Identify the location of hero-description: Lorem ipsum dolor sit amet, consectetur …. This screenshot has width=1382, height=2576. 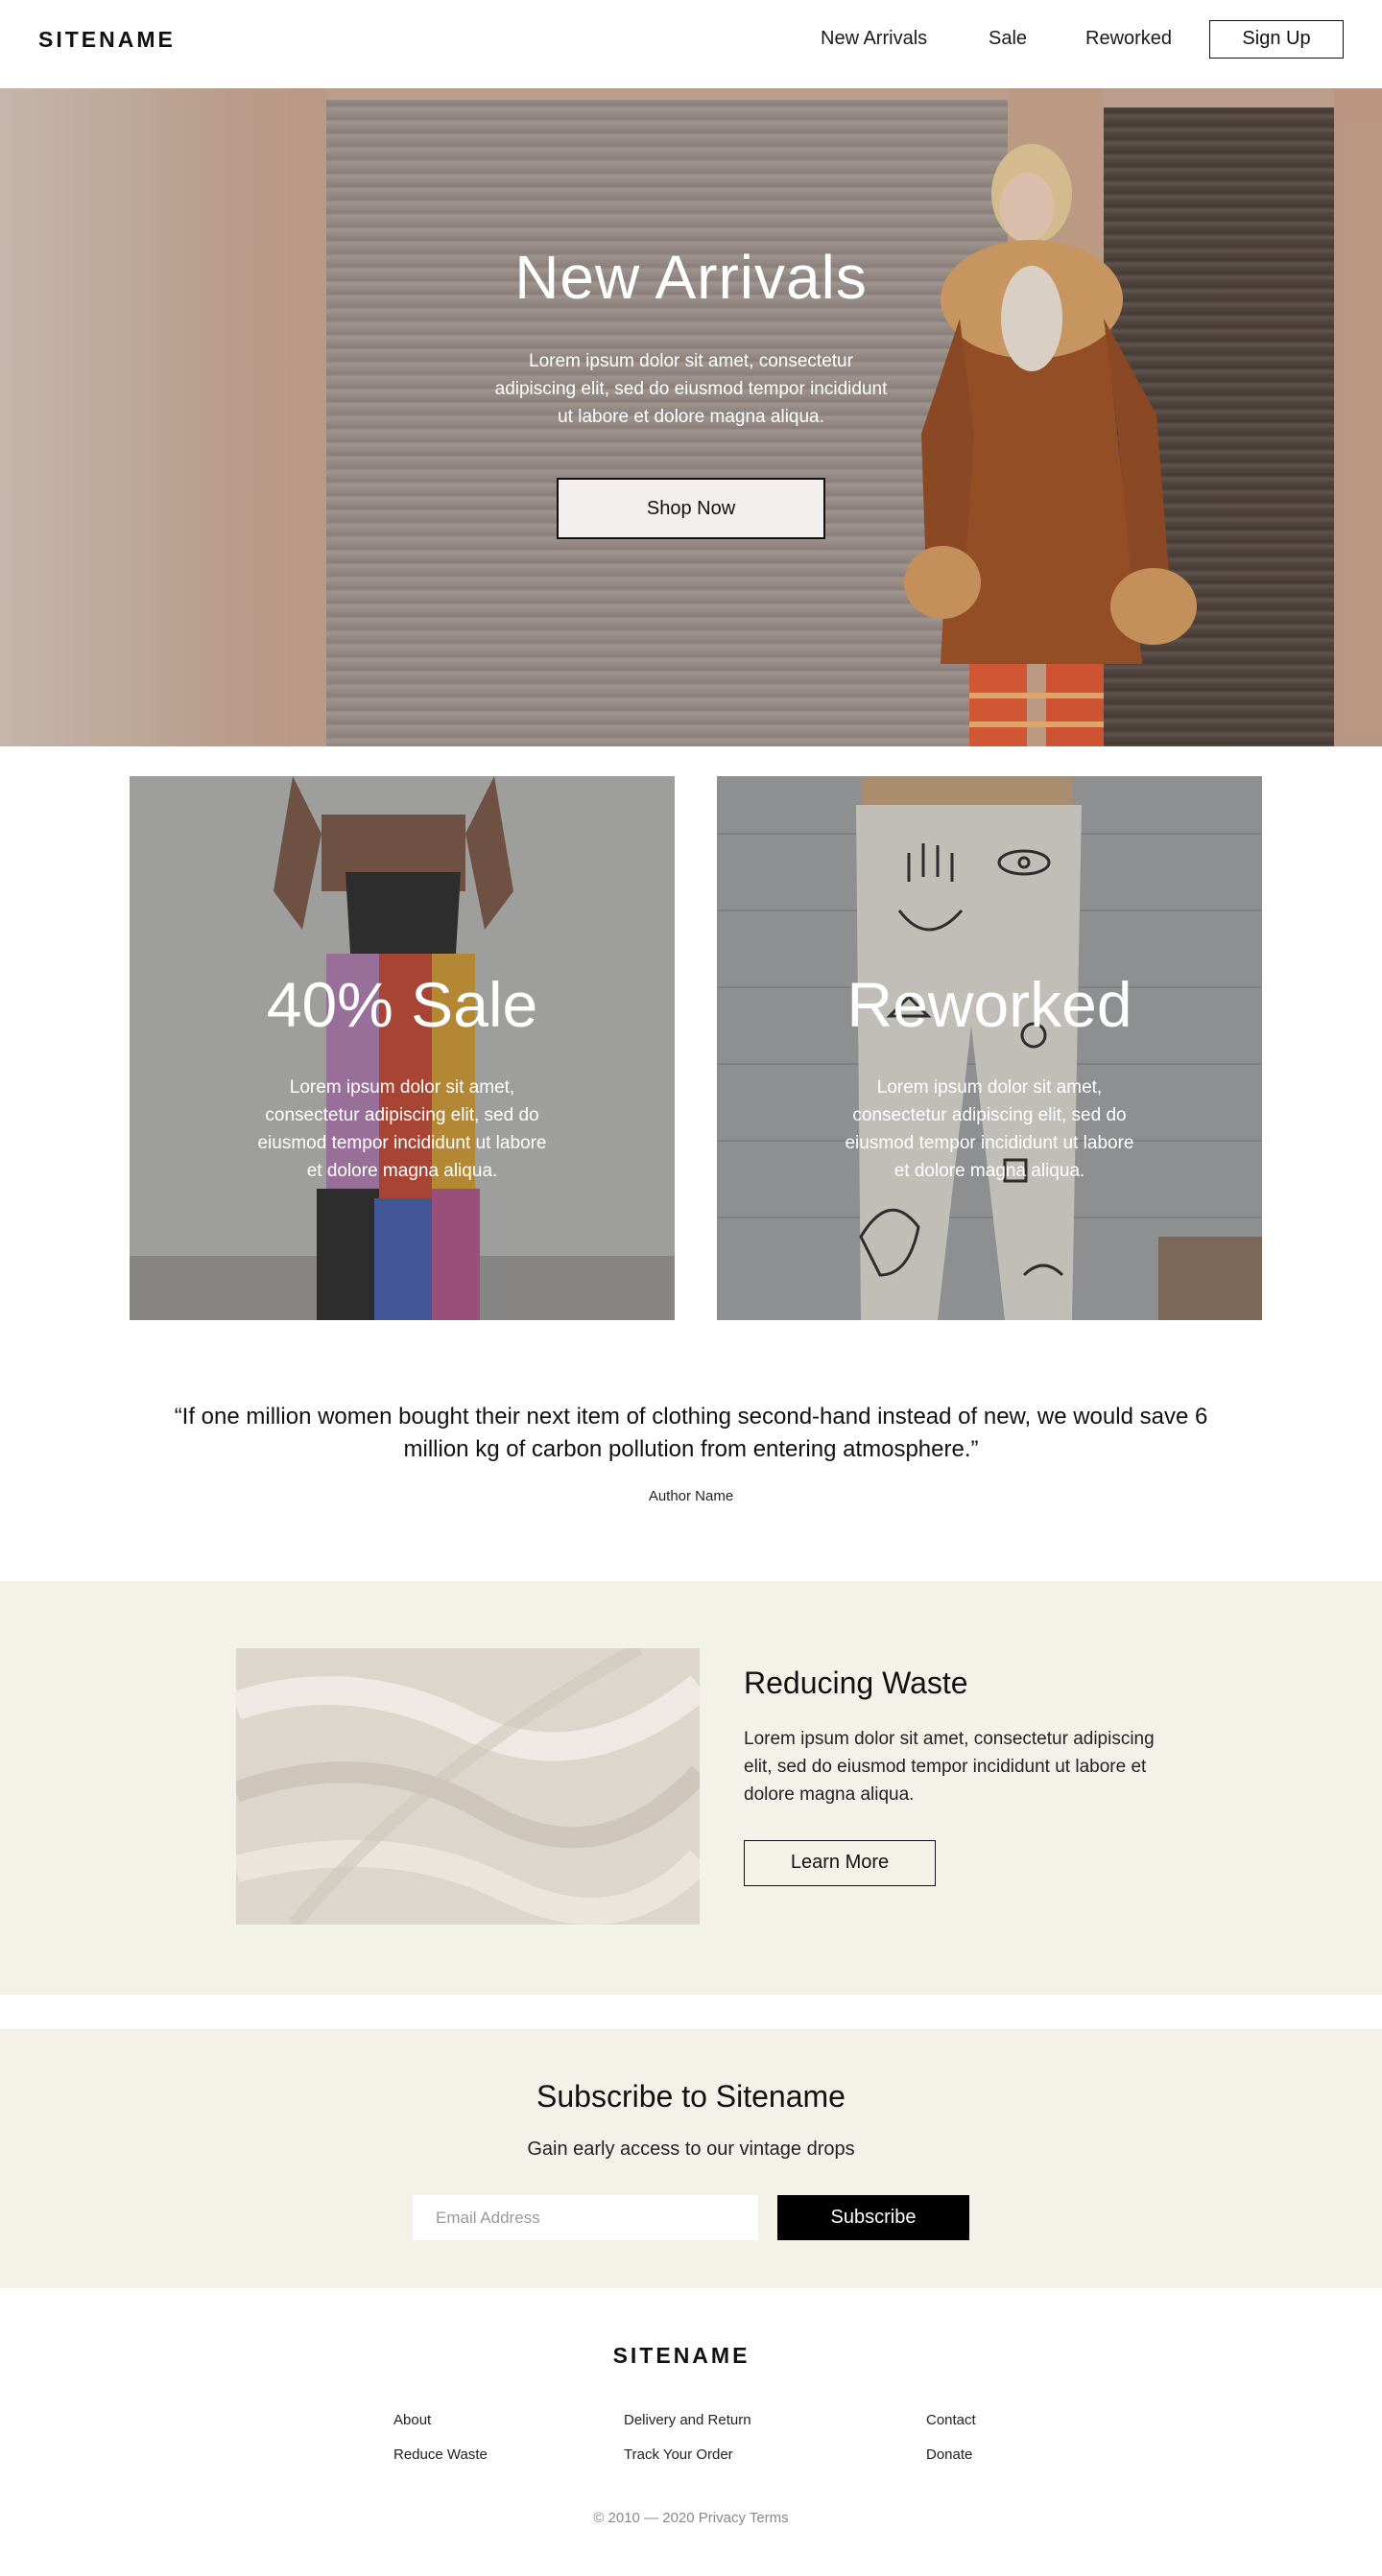
(691, 389).